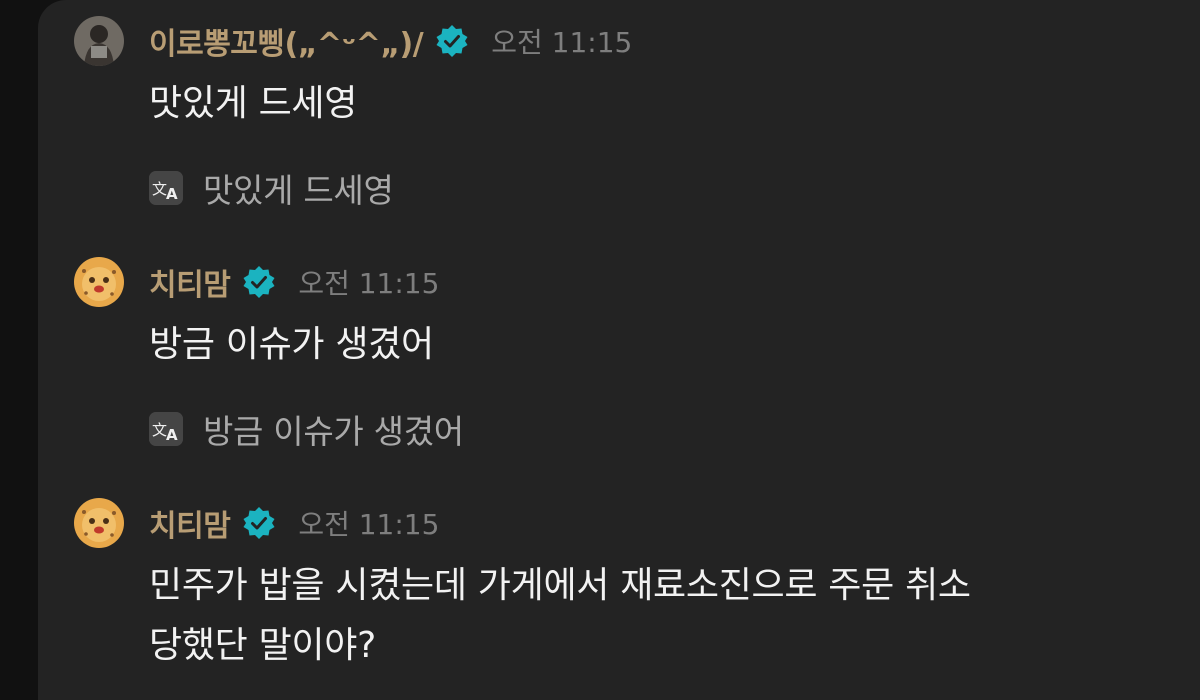 This screenshot has height=700, width=1200. I want to click on message-line: 방금 이슈가 생겼어, so click(291, 344).